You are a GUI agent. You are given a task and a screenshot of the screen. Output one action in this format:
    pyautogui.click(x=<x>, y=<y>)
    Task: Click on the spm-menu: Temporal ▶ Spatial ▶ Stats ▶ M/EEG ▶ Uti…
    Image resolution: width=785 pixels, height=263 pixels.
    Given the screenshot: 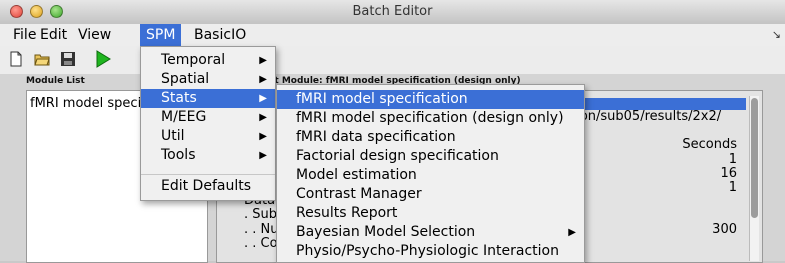 What is the action you would take?
    pyautogui.click(x=208, y=123)
    